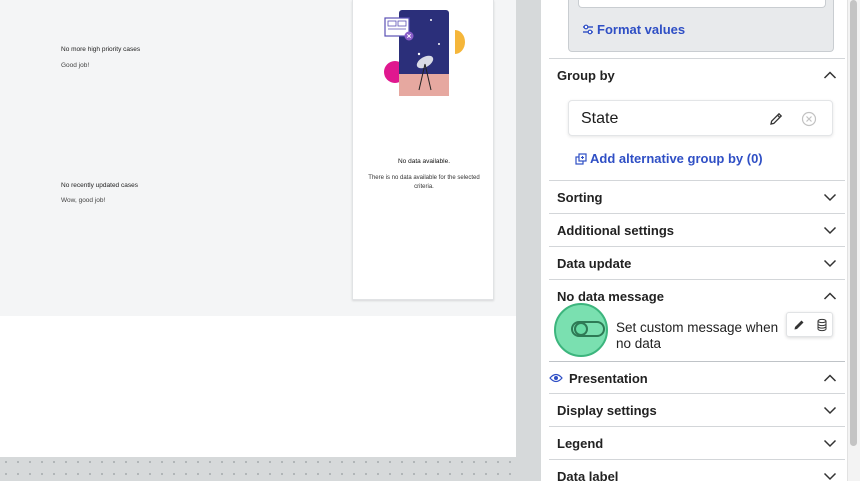 The height and width of the screenshot is (481, 860). What do you see at coordinates (424, 161) in the screenshot?
I see `no-data-title: No data available.` at bounding box center [424, 161].